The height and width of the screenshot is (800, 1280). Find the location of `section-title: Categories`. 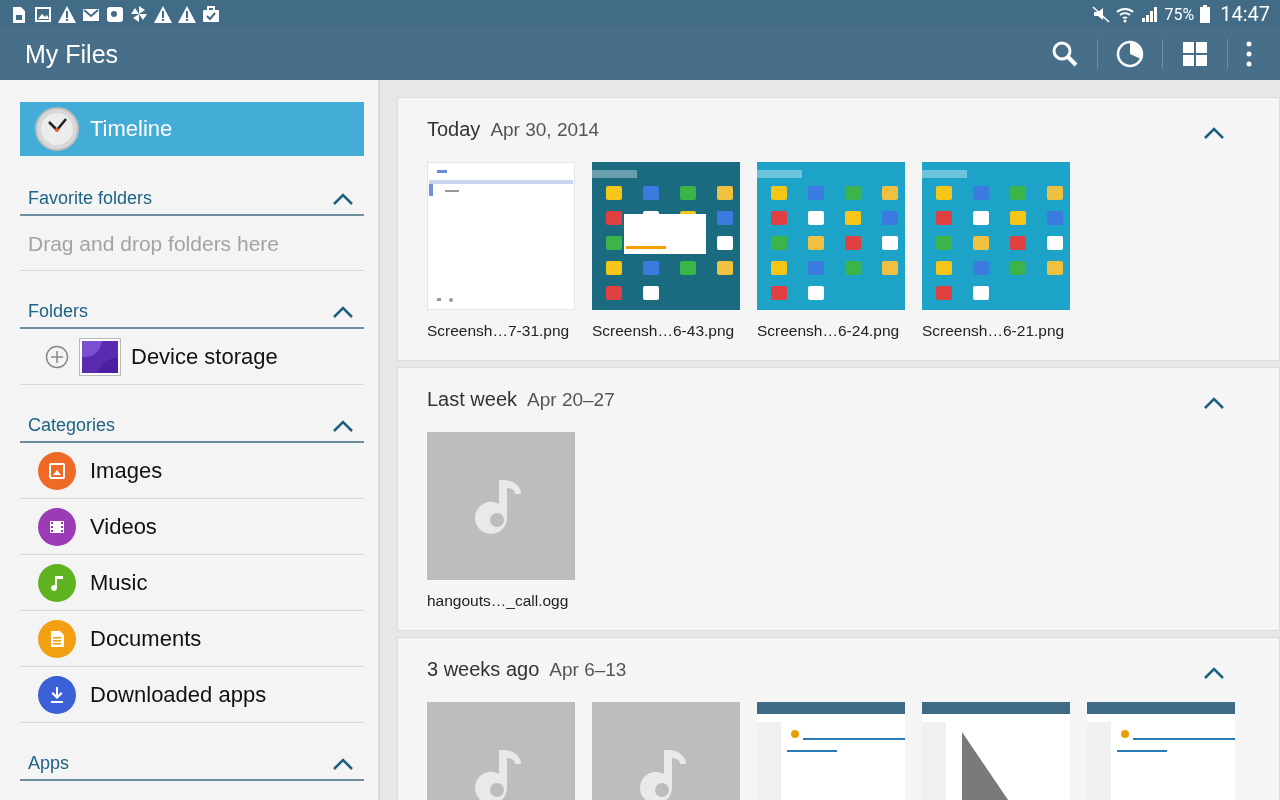

section-title: Categories is located at coordinates (72, 425).